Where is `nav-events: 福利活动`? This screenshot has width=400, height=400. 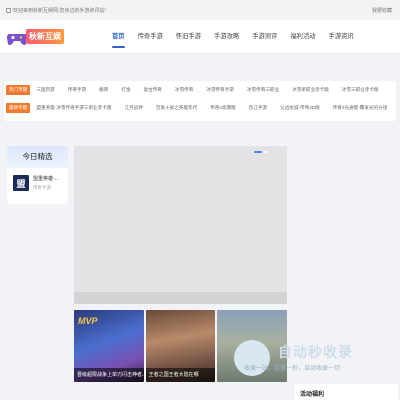
nav-events: 福利活动 is located at coordinates (302, 37).